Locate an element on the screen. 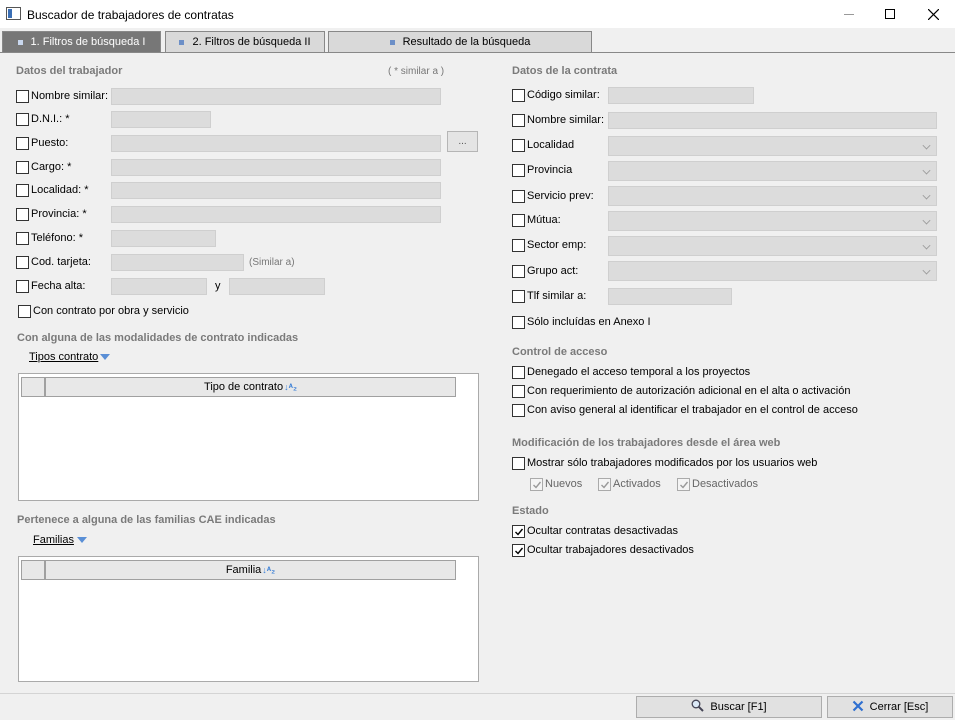 Image resolution: width=955 pixels, height=720 pixels. nombre-checkbox is located at coordinates (22, 96).